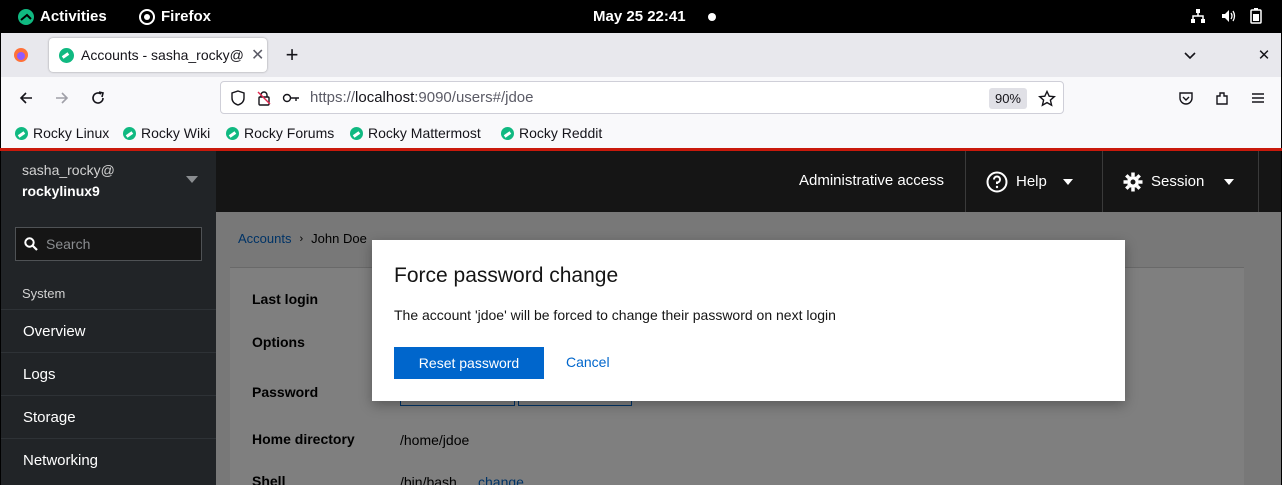 This screenshot has height=485, width=1282. Describe the element at coordinates (61, 191) in the screenshot. I see `host-name: rockylinux9` at that location.